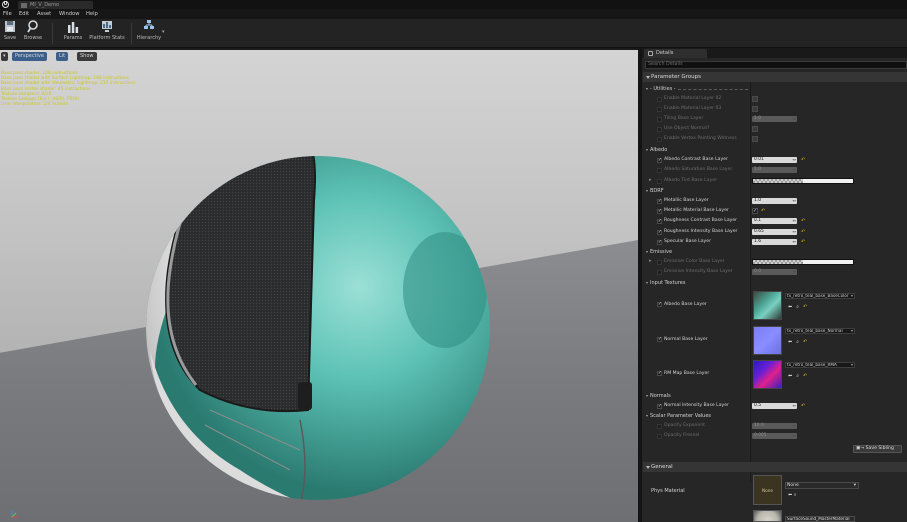  What do you see at coordinates (877, 449) in the screenshot?
I see `save-sibling-button: ▣→ Save Sibling` at bounding box center [877, 449].